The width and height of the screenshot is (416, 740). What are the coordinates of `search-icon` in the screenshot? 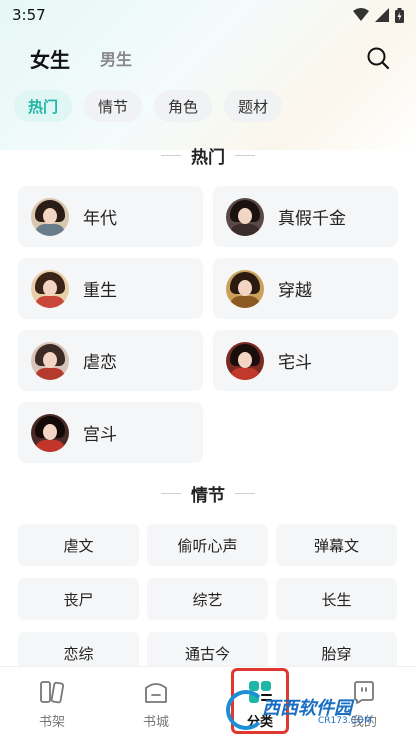 It's located at (378, 58).